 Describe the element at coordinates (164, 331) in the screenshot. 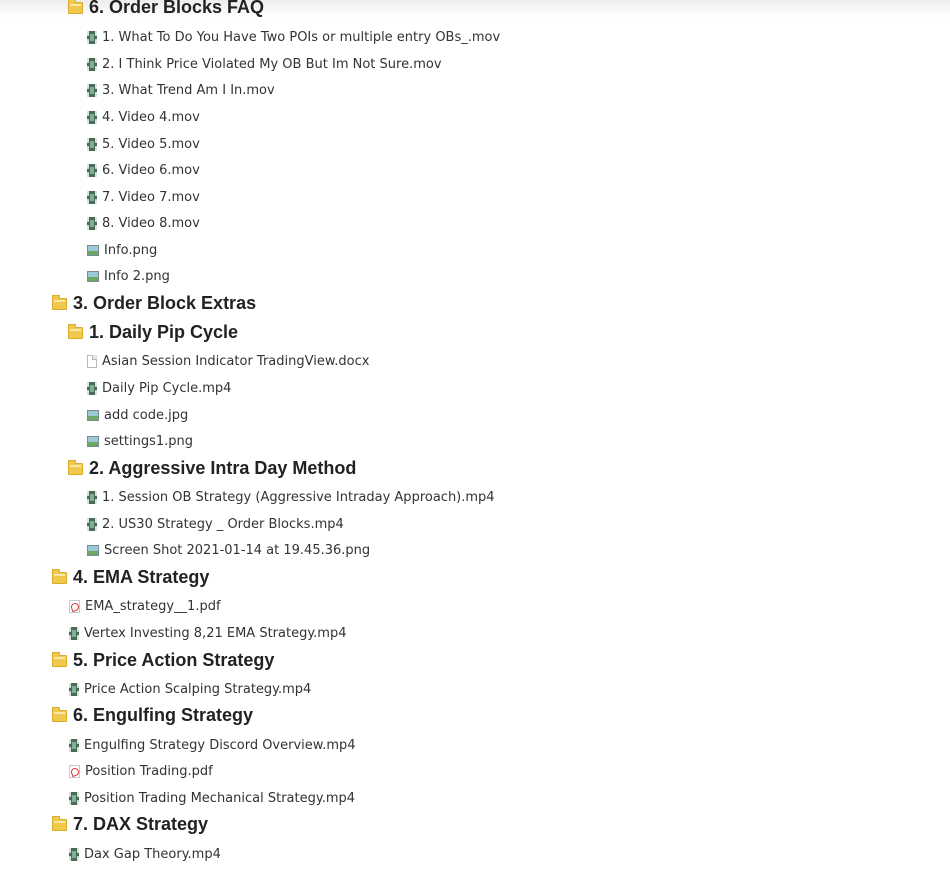

I see `folder-label: 1. Daily Pip Cycle` at that location.